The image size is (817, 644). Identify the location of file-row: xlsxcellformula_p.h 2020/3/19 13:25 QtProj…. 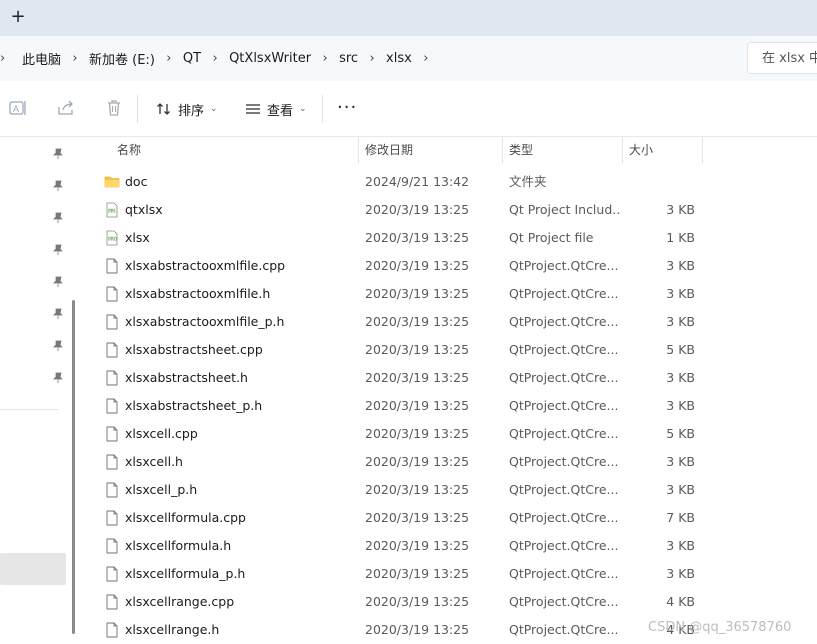
(450, 574).